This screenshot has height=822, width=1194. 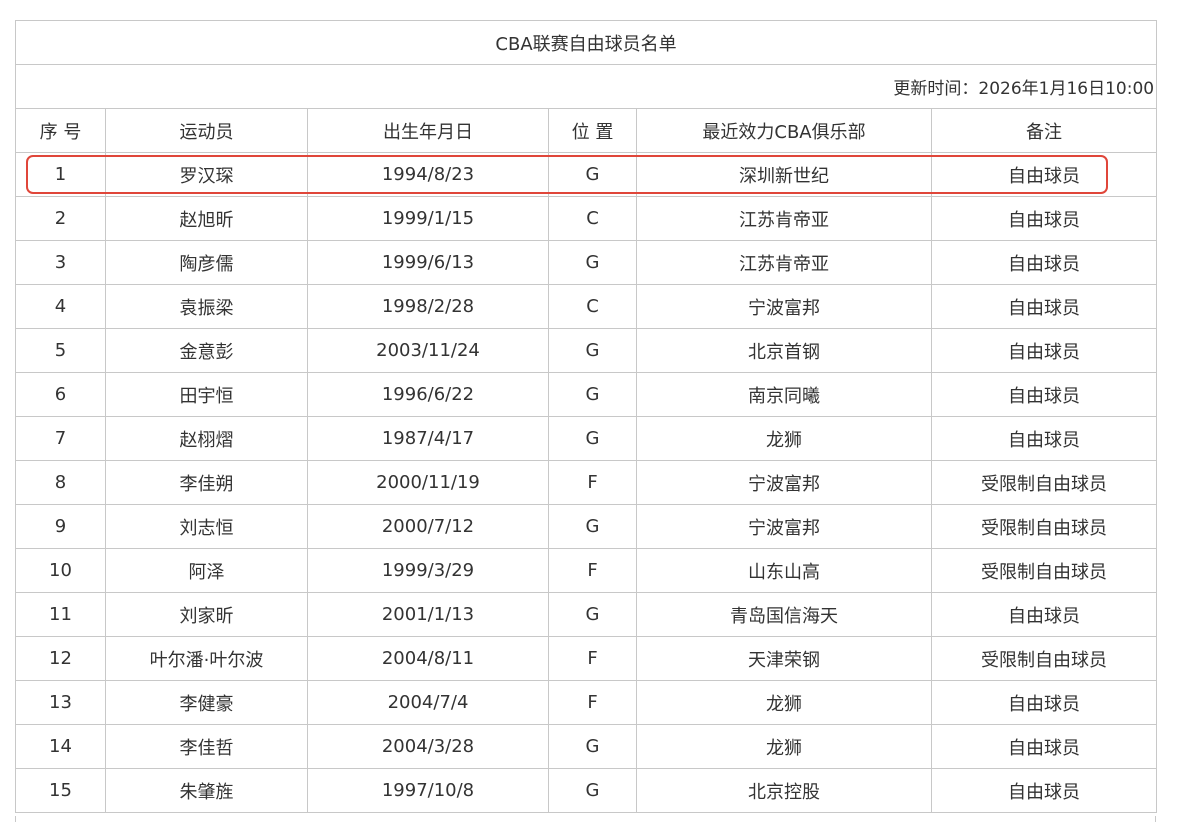 I want to click on table-row: 7 赵栩熠 1987/4/17 G 龙狮 自由球员, so click(x=586, y=438).